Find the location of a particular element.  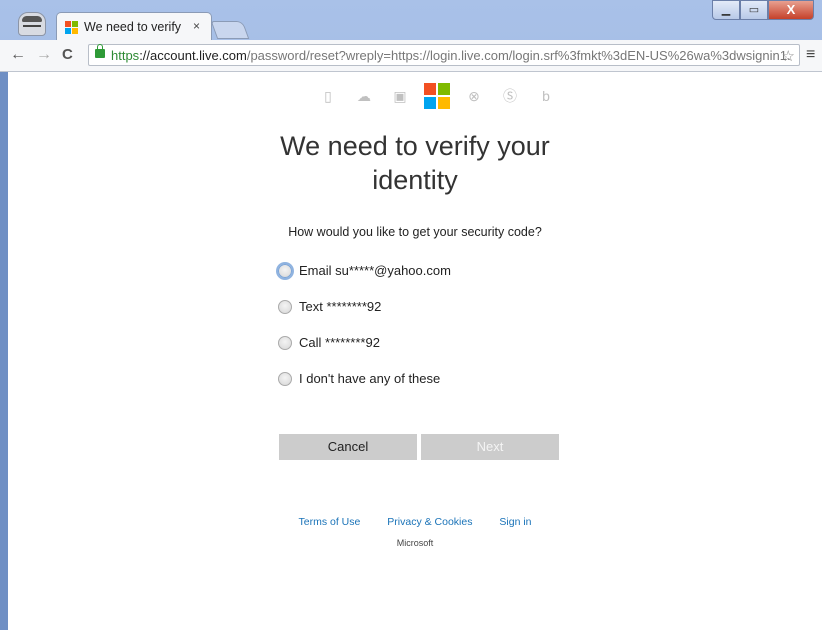

title-bar: We need to verify yo × ▁ ▭ X is located at coordinates (411, 20).